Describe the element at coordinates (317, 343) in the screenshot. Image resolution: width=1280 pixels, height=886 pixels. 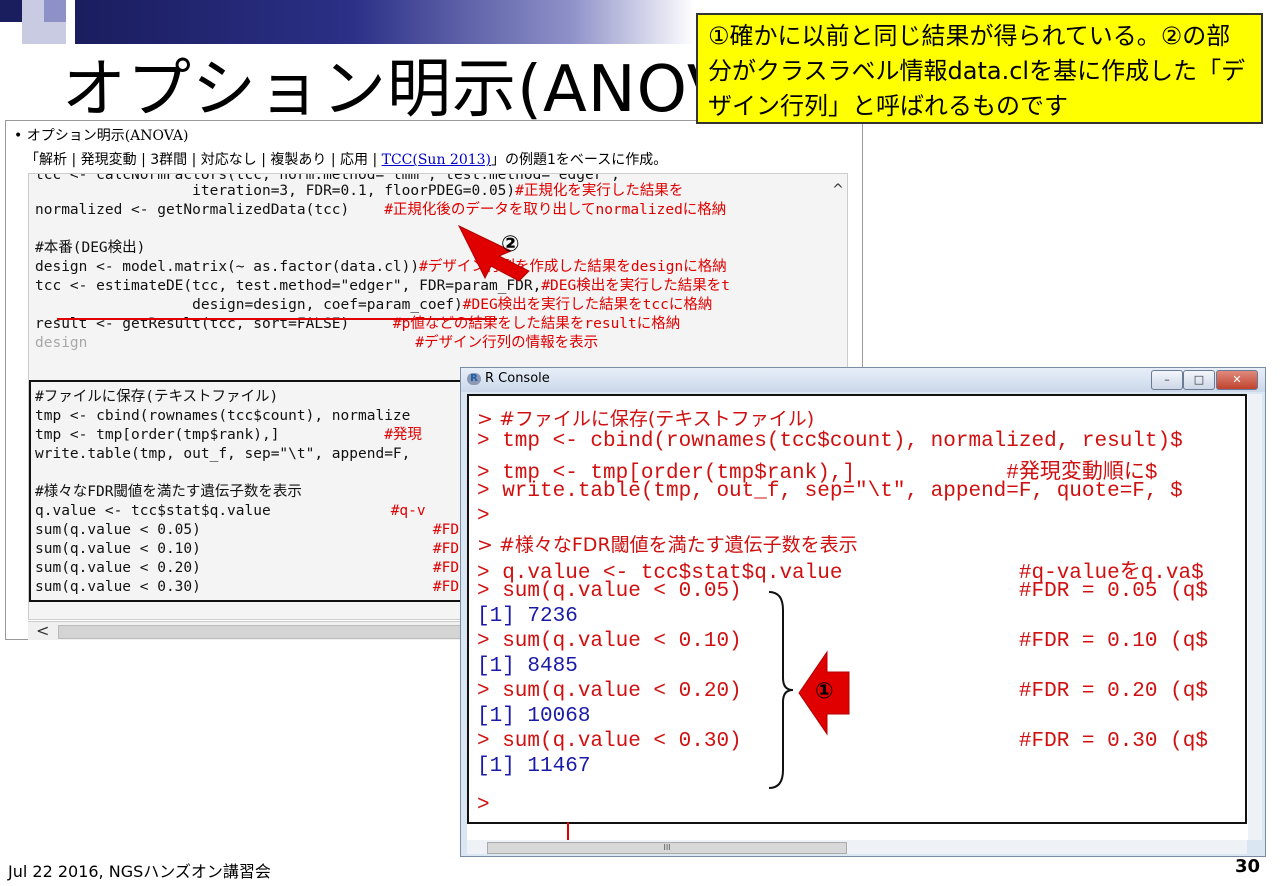
I see `code-line: design #デザイン行列の情報を表示` at that location.